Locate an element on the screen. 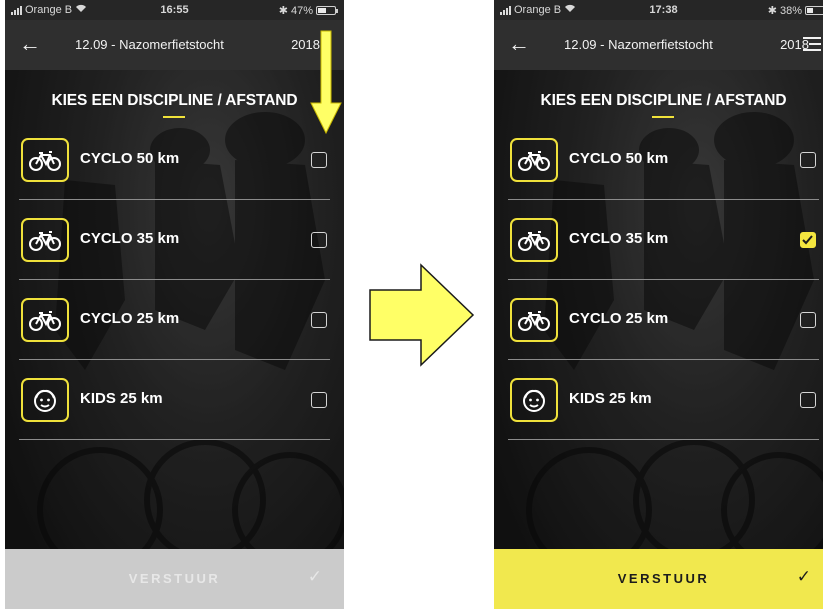 Image resolution: width=823 pixels, height=609 pixels. option-checkbox-checked is located at coordinates (808, 240).